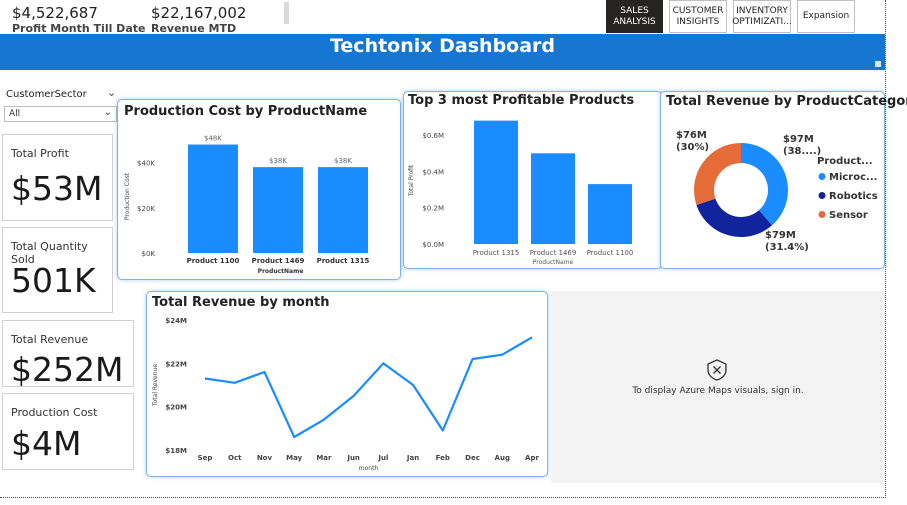 The width and height of the screenshot is (907, 505). Describe the element at coordinates (382, 458) in the screenshot. I see `x-tick-label: Jul` at that location.